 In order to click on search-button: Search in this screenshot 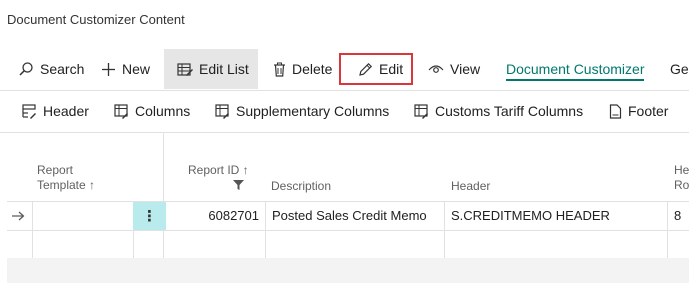, I will do `click(51, 69)`.